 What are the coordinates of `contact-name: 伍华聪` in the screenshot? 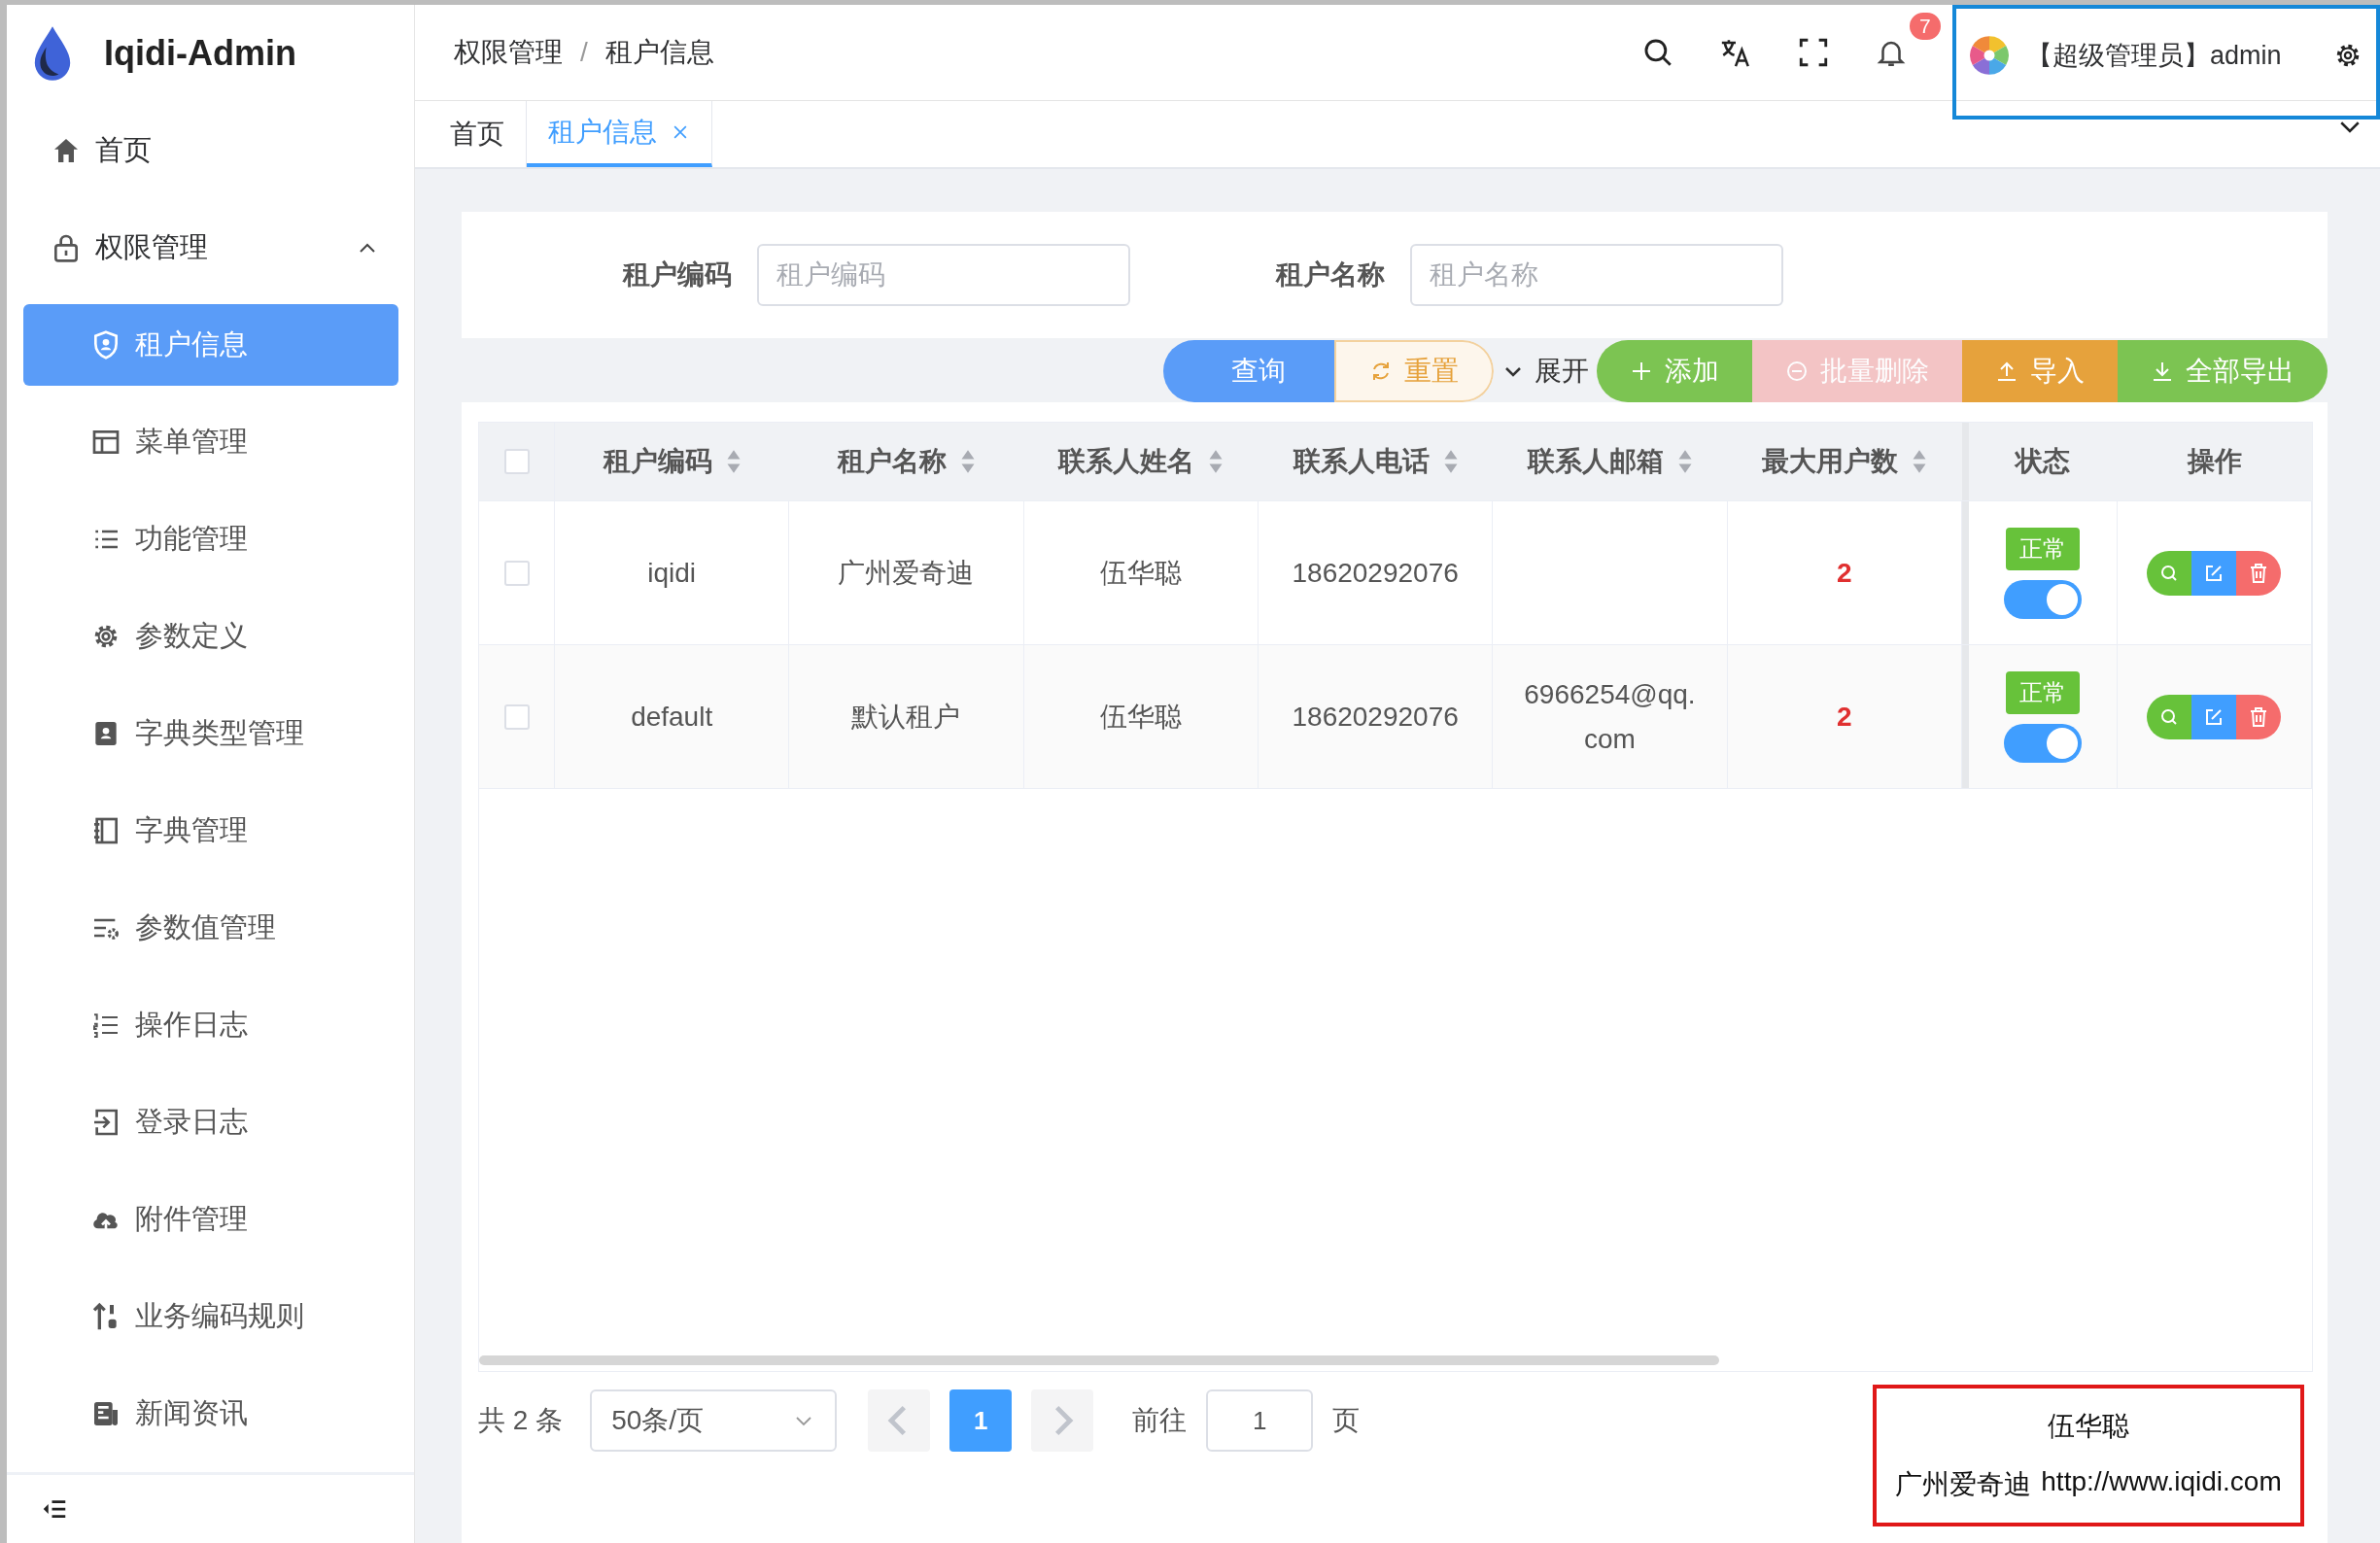 It's located at (2088, 1426).